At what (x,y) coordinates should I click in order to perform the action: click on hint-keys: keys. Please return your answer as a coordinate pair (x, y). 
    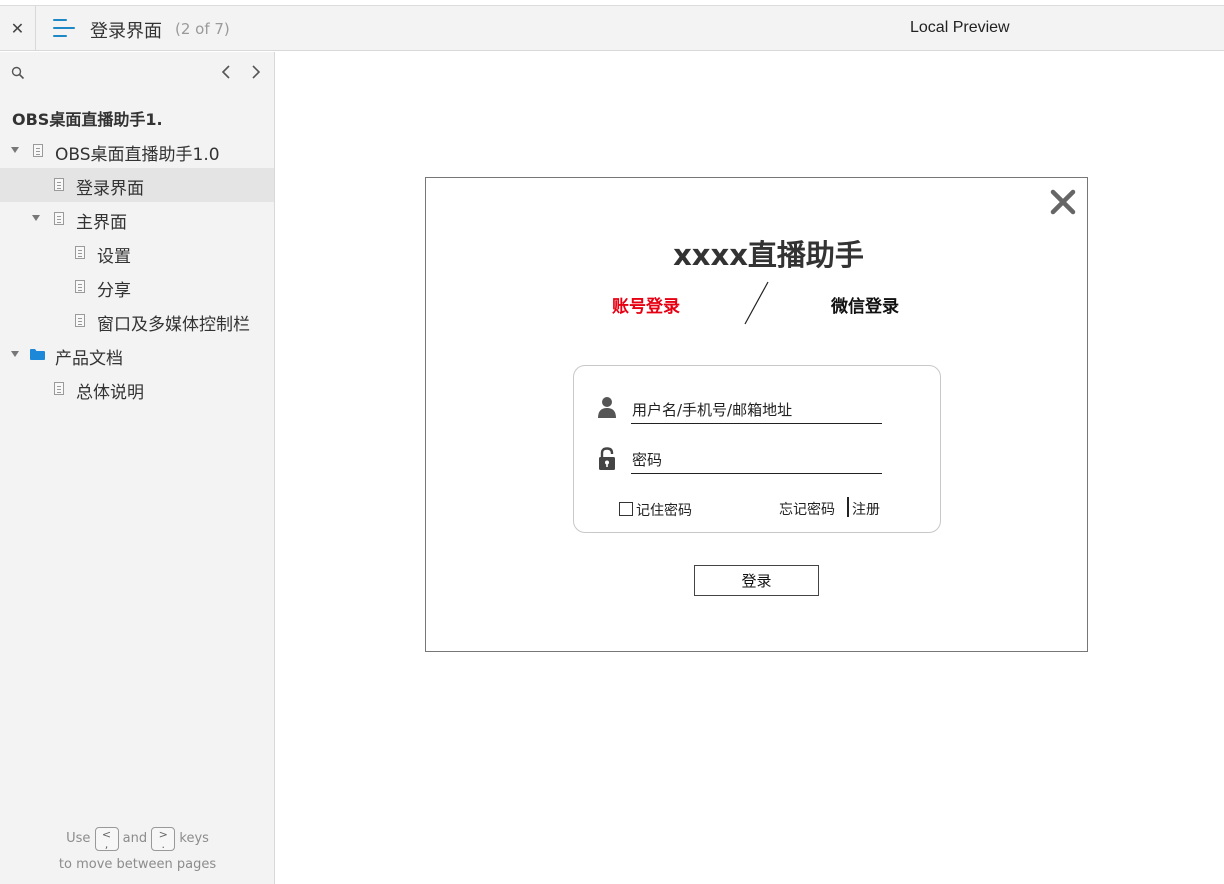
    Looking at the image, I should click on (194, 838).